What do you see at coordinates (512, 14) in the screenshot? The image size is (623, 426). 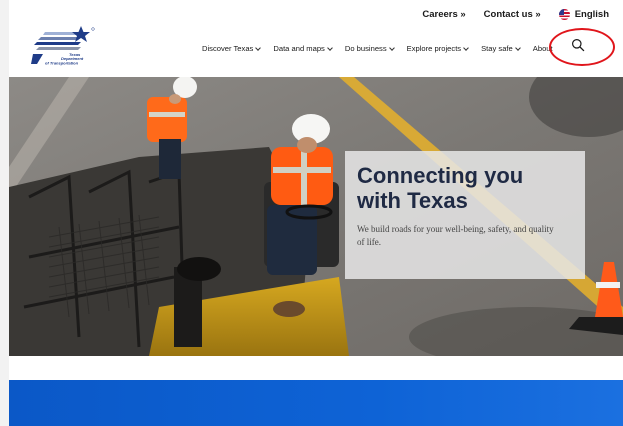 I see `contact-link: Contact us »` at bounding box center [512, 14].